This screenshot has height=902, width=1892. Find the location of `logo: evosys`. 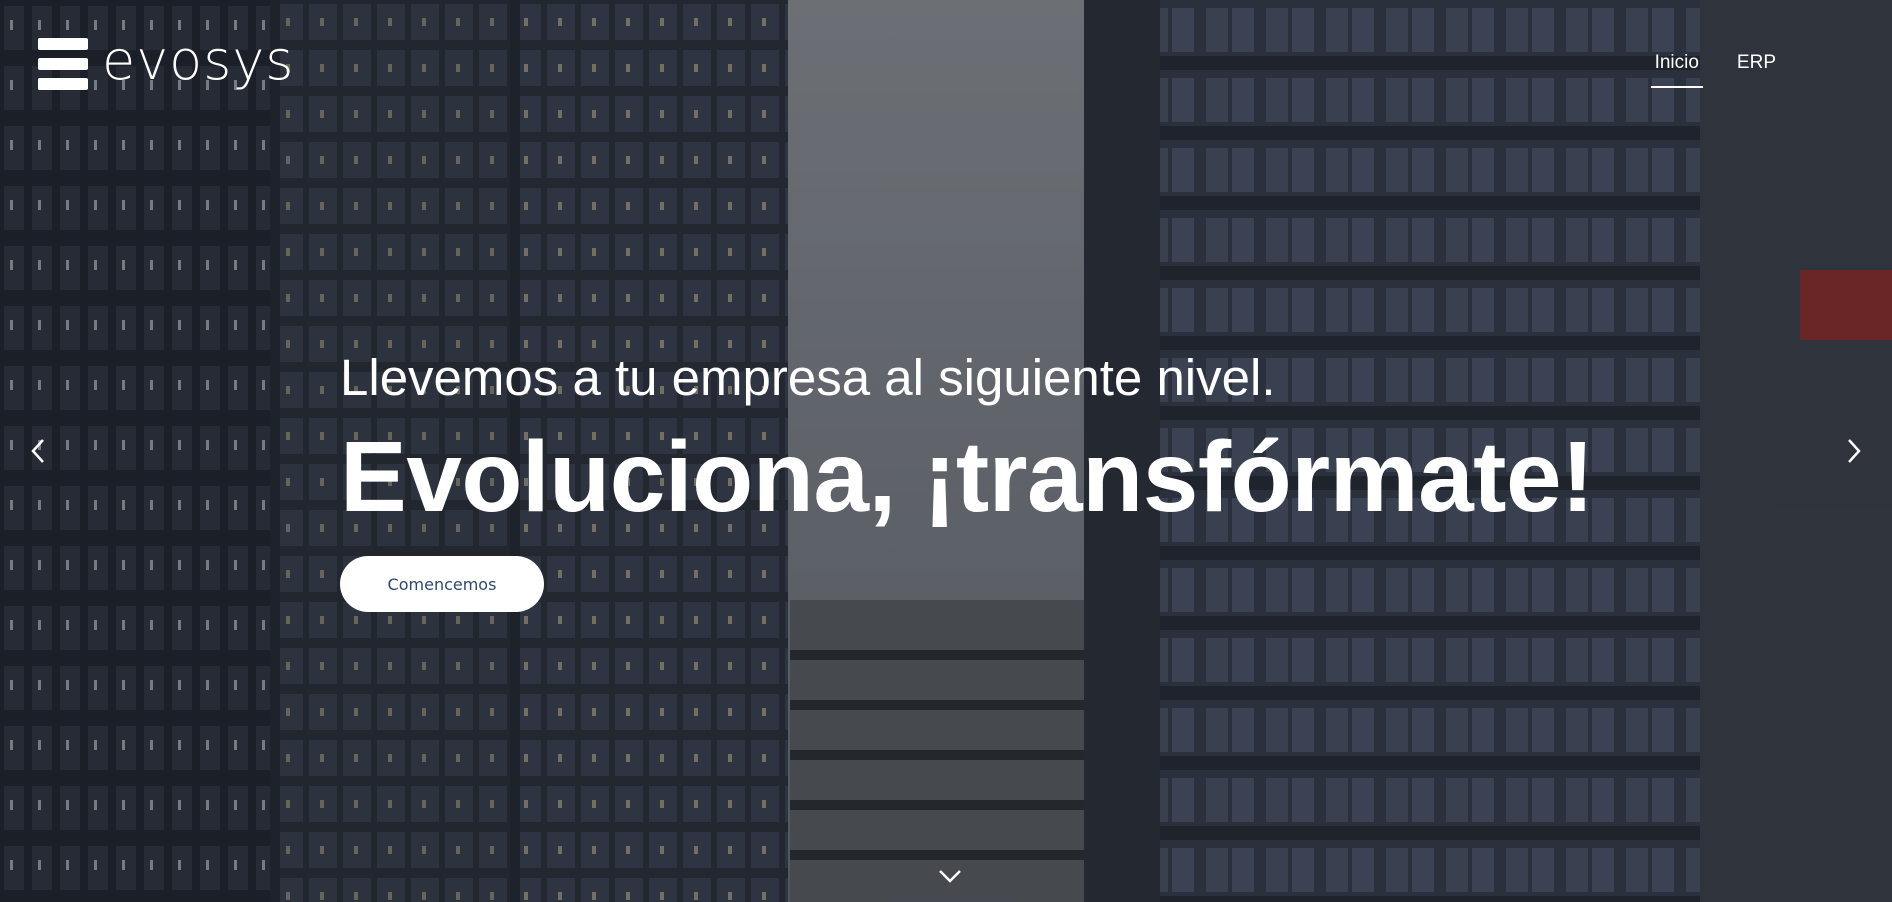

logo: evosys is located at coordinates (166, 62).